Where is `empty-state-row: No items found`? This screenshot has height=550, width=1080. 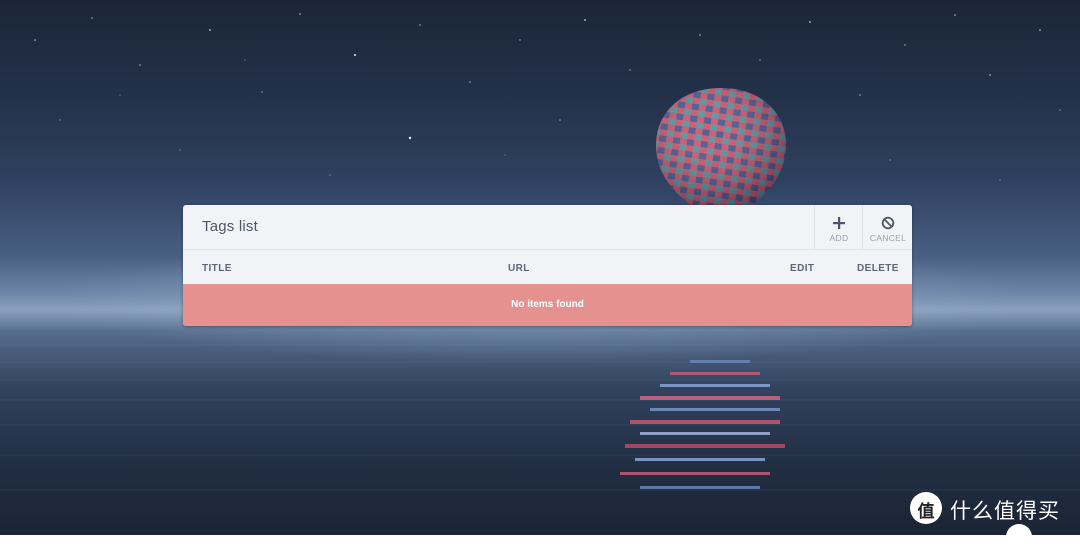 empty-state-row: No items found is located at coordinates (547, 305).